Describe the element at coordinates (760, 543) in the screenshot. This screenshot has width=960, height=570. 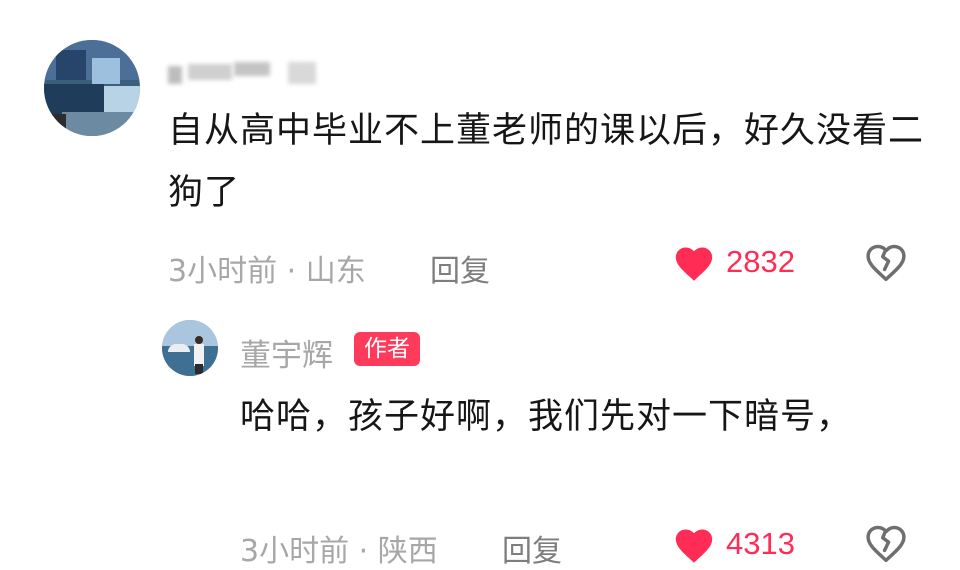
I see `reply-like-count: 4313` at that location.